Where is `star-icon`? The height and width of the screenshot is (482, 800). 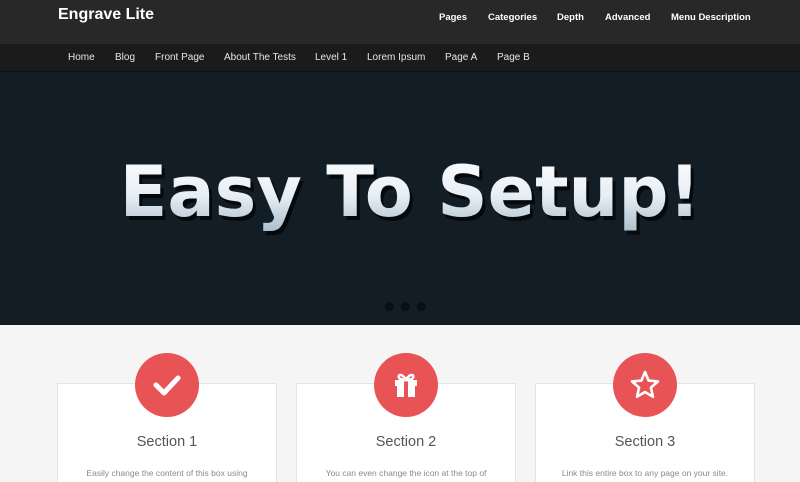 star-icon is located at coordinates (645, 384).